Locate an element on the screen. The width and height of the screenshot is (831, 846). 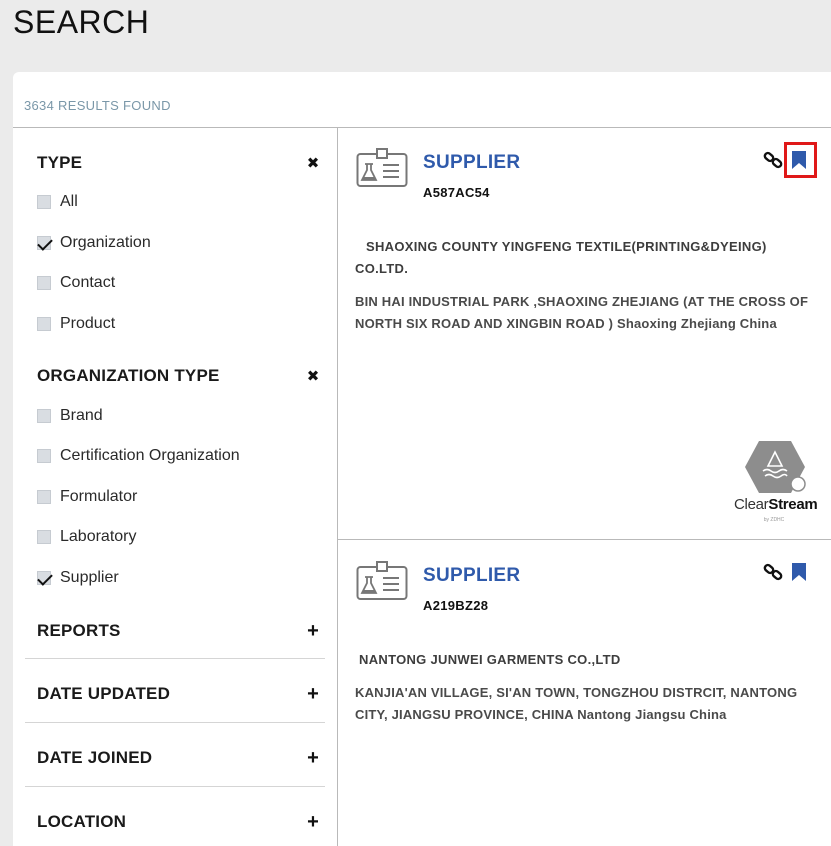
clearstream-logo: ClearStream by ZDHC is located at coordinates (776, 485).